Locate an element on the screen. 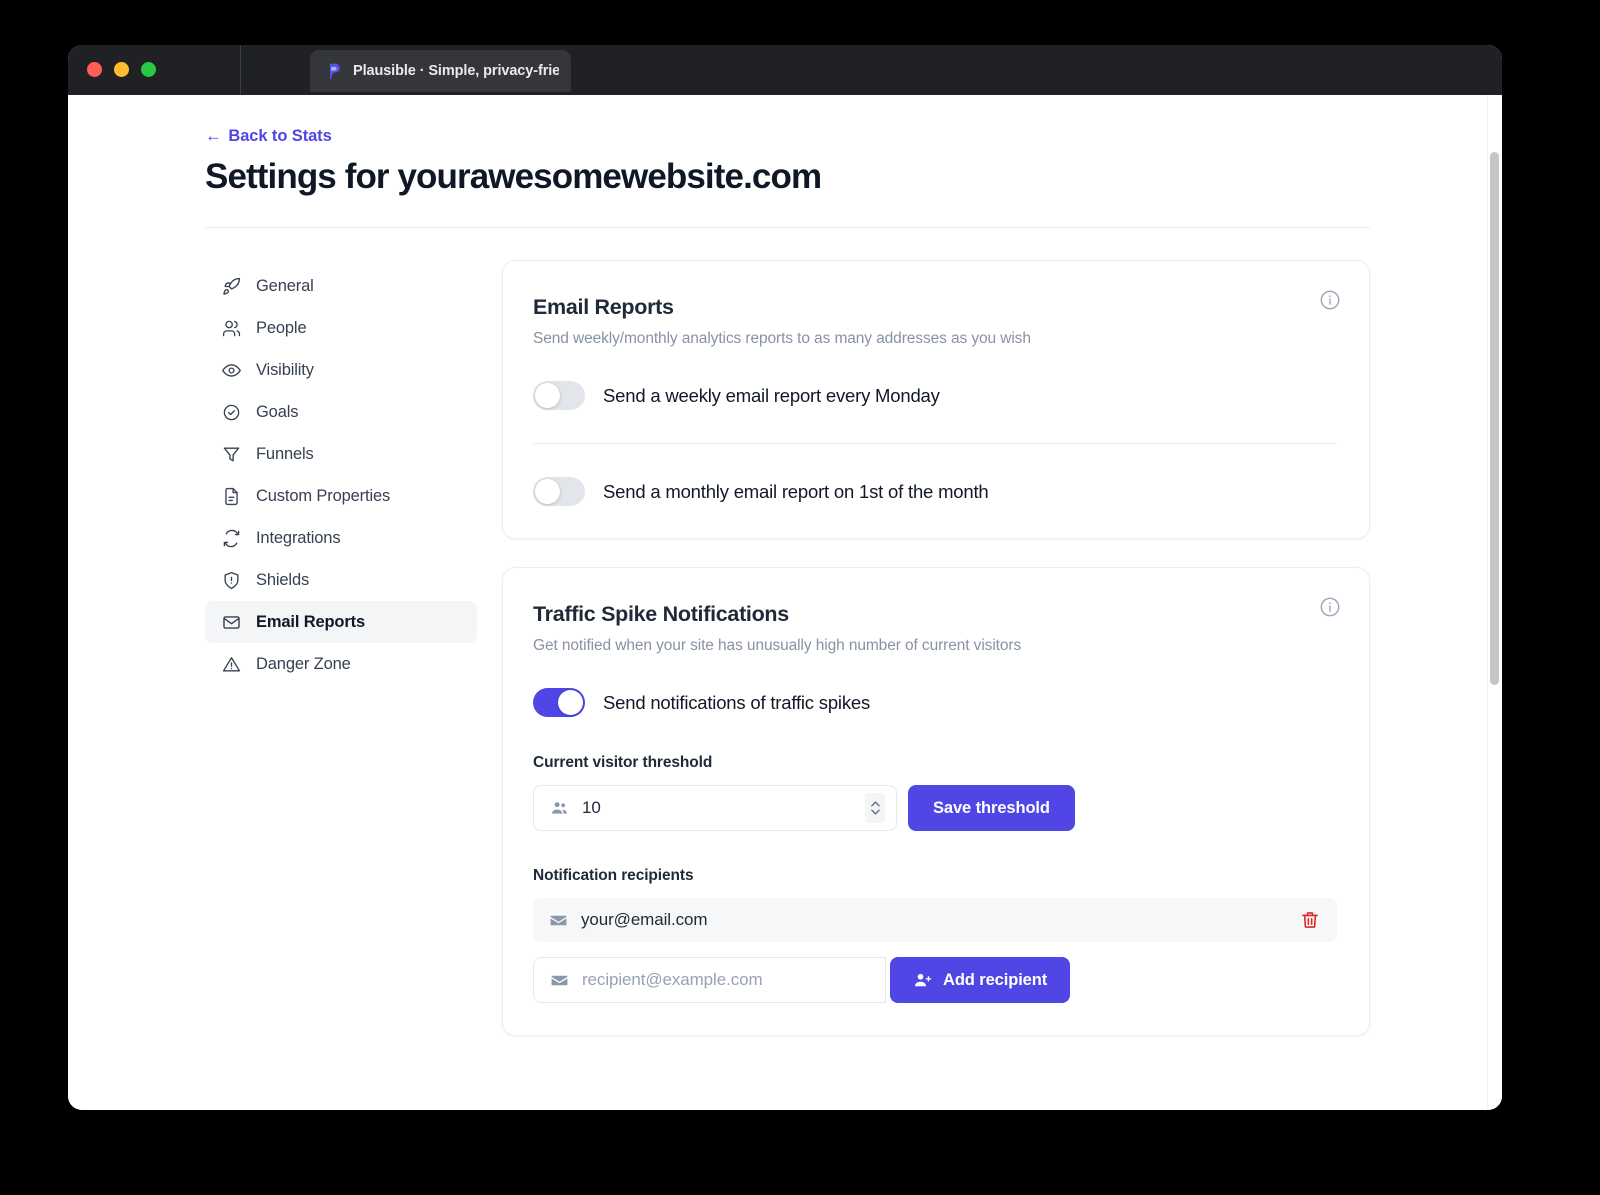  threshold-input: 10 is located at coordinates (715, 808).